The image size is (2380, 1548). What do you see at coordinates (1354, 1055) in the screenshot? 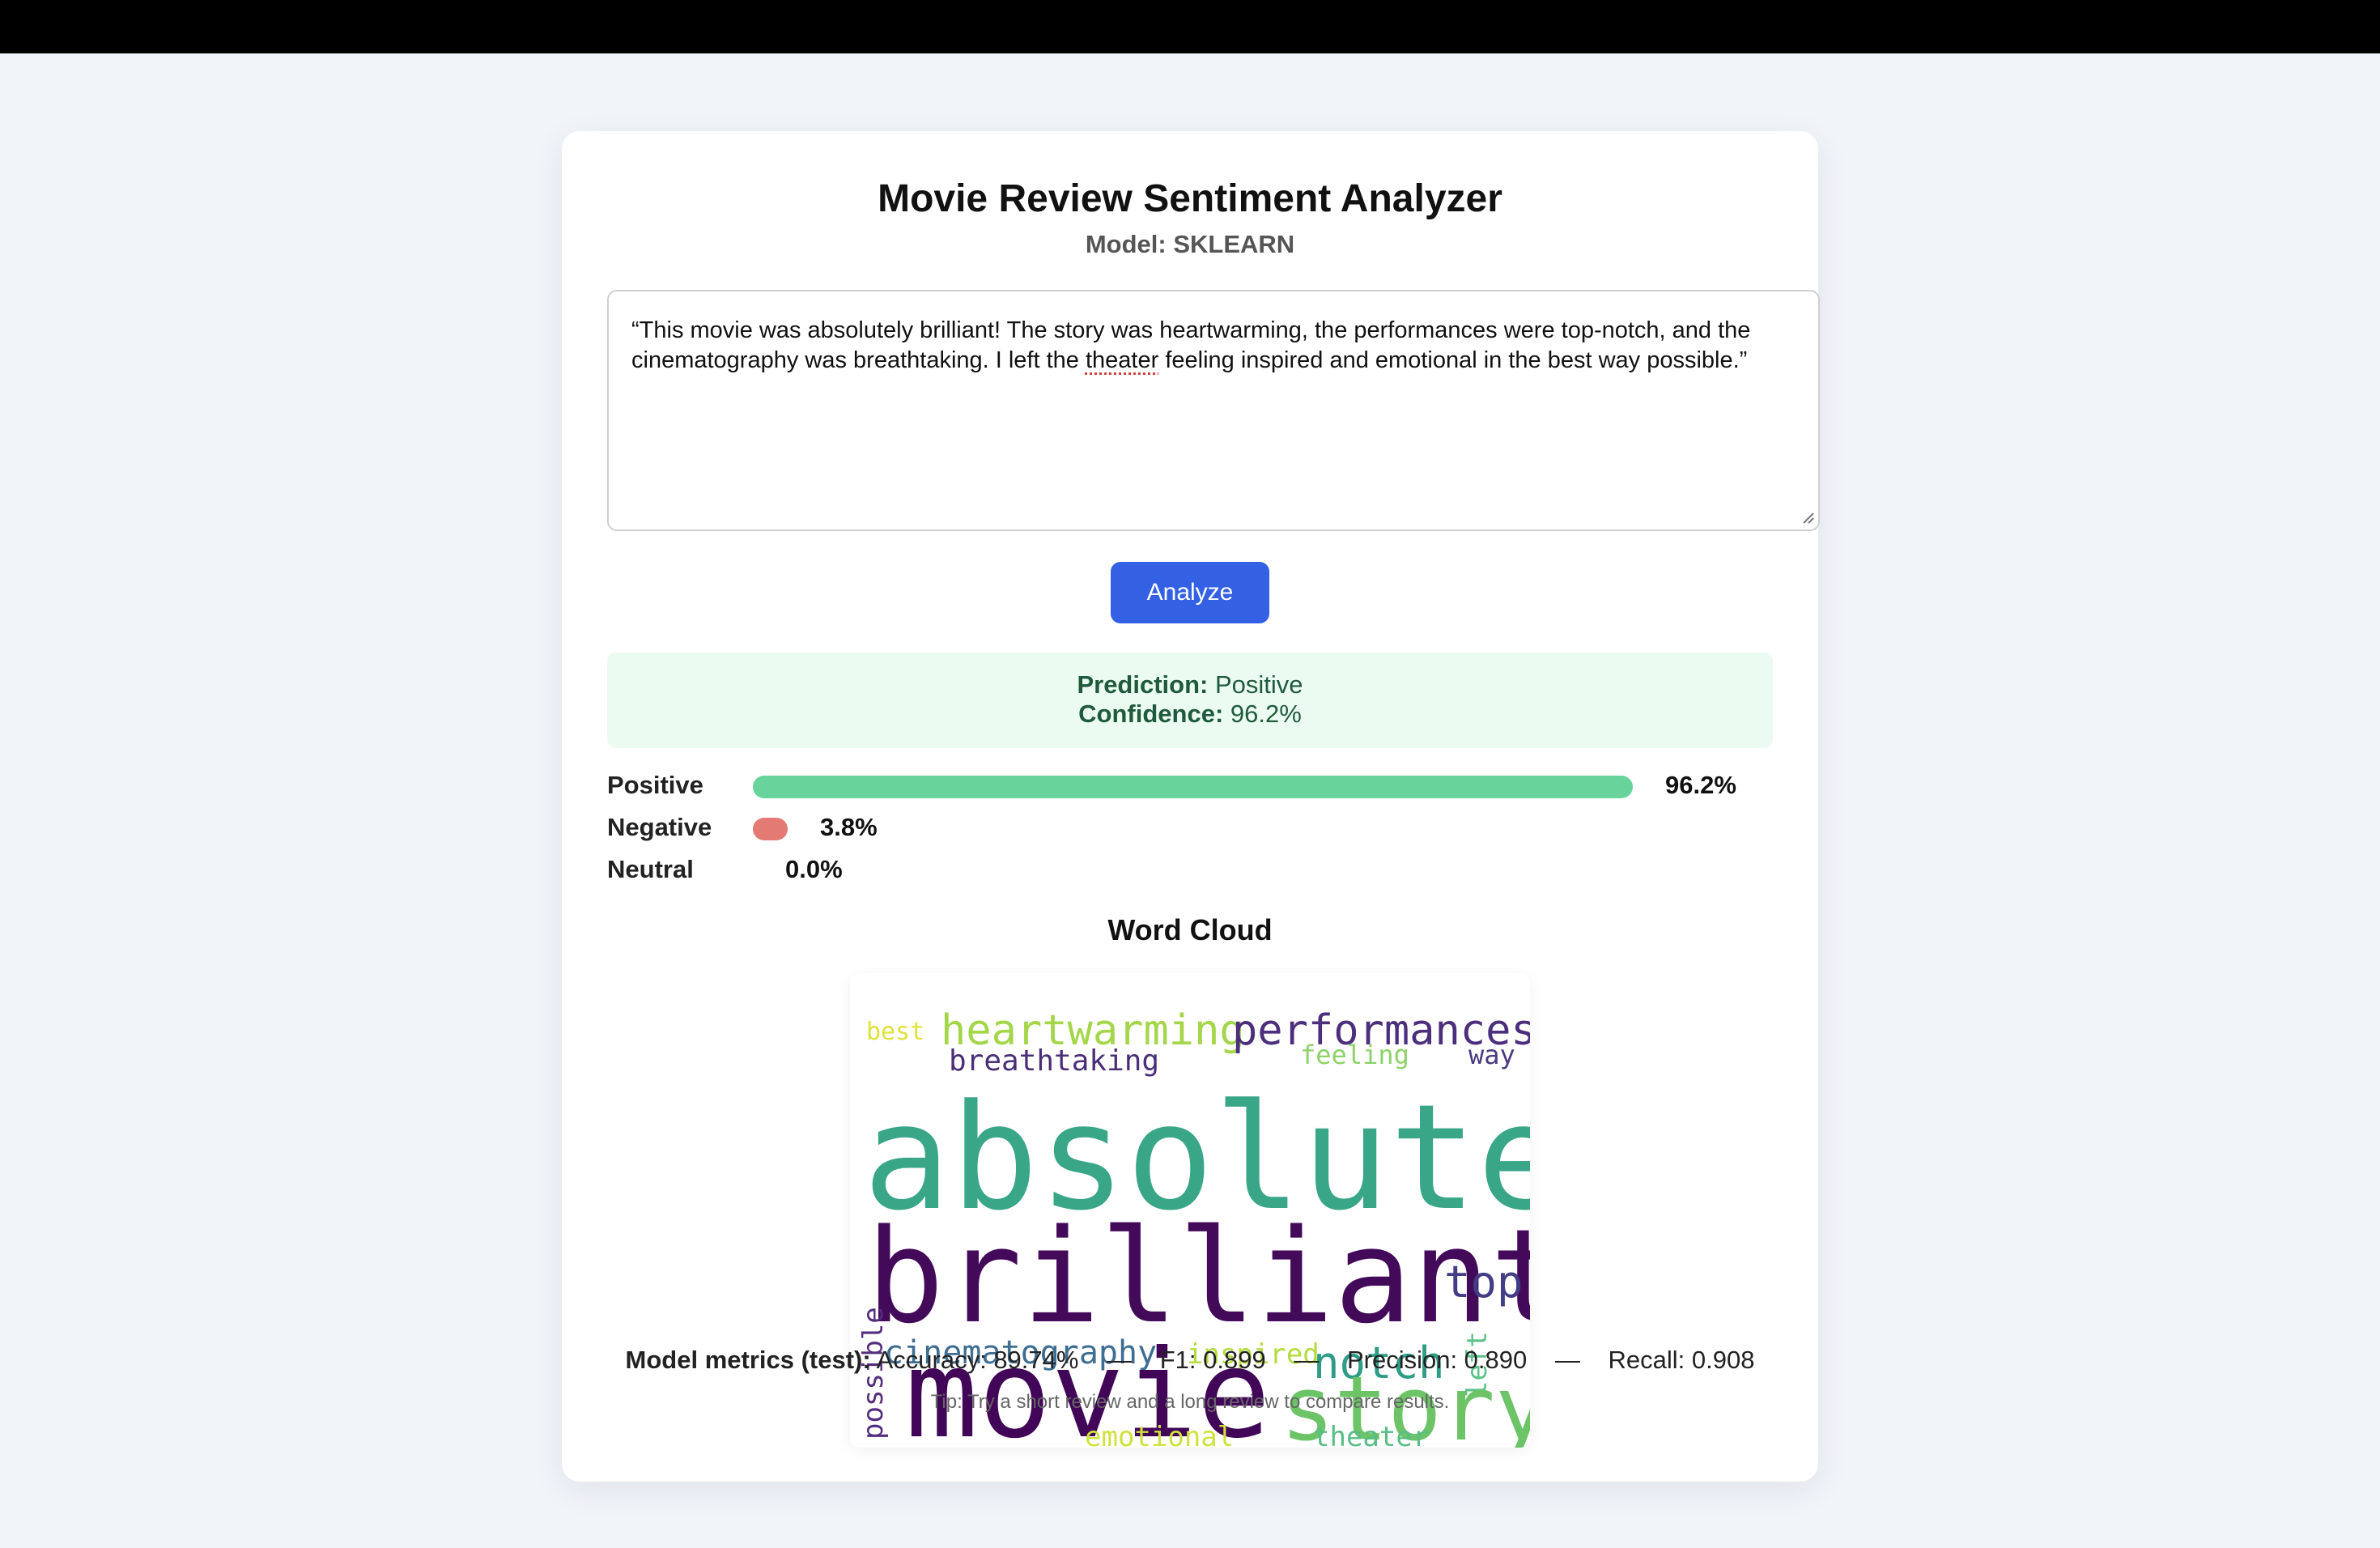
I see `word-feeling: feeling` at bounding box center [1354, 1055].